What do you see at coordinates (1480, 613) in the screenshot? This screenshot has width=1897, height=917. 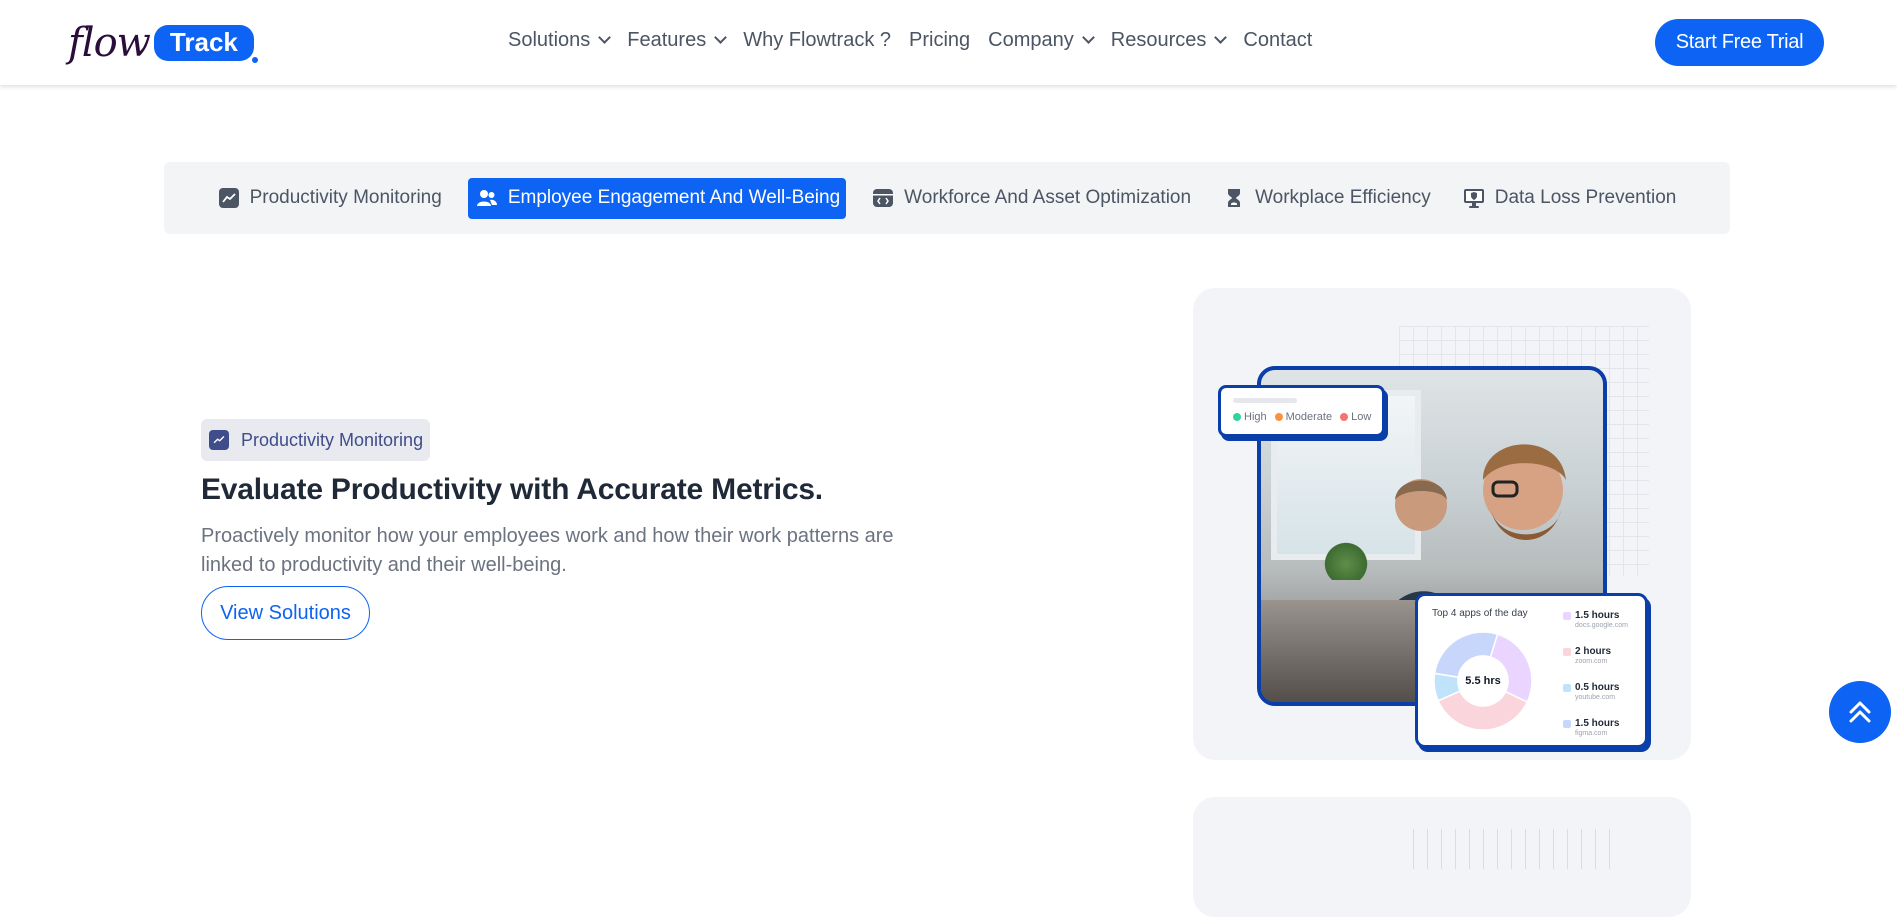 I see `top-apps-title: Top 4 apps of the day` at bounding box center [1480, 613].